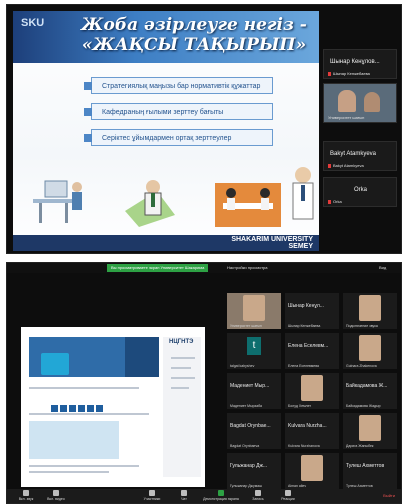 The width and height of the screenshot is (406, 504). I want to click on slide-watermark: SKU, so click(33, 23).